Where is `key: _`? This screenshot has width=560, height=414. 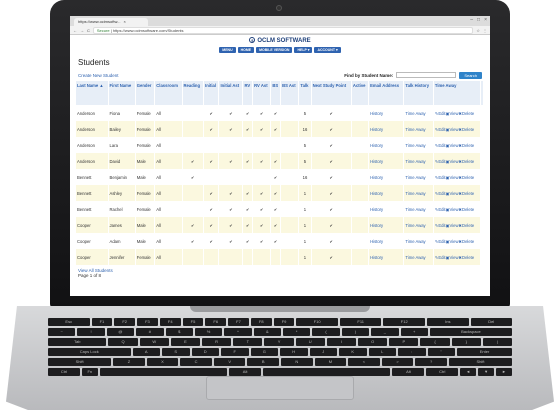 key: _ is located at coordinates (385, 332).